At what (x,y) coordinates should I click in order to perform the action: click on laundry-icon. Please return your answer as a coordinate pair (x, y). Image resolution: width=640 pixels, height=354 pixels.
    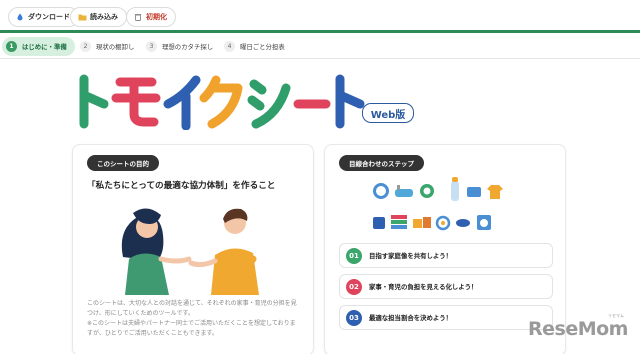
    Looking at the image, I should click on (474, 192).